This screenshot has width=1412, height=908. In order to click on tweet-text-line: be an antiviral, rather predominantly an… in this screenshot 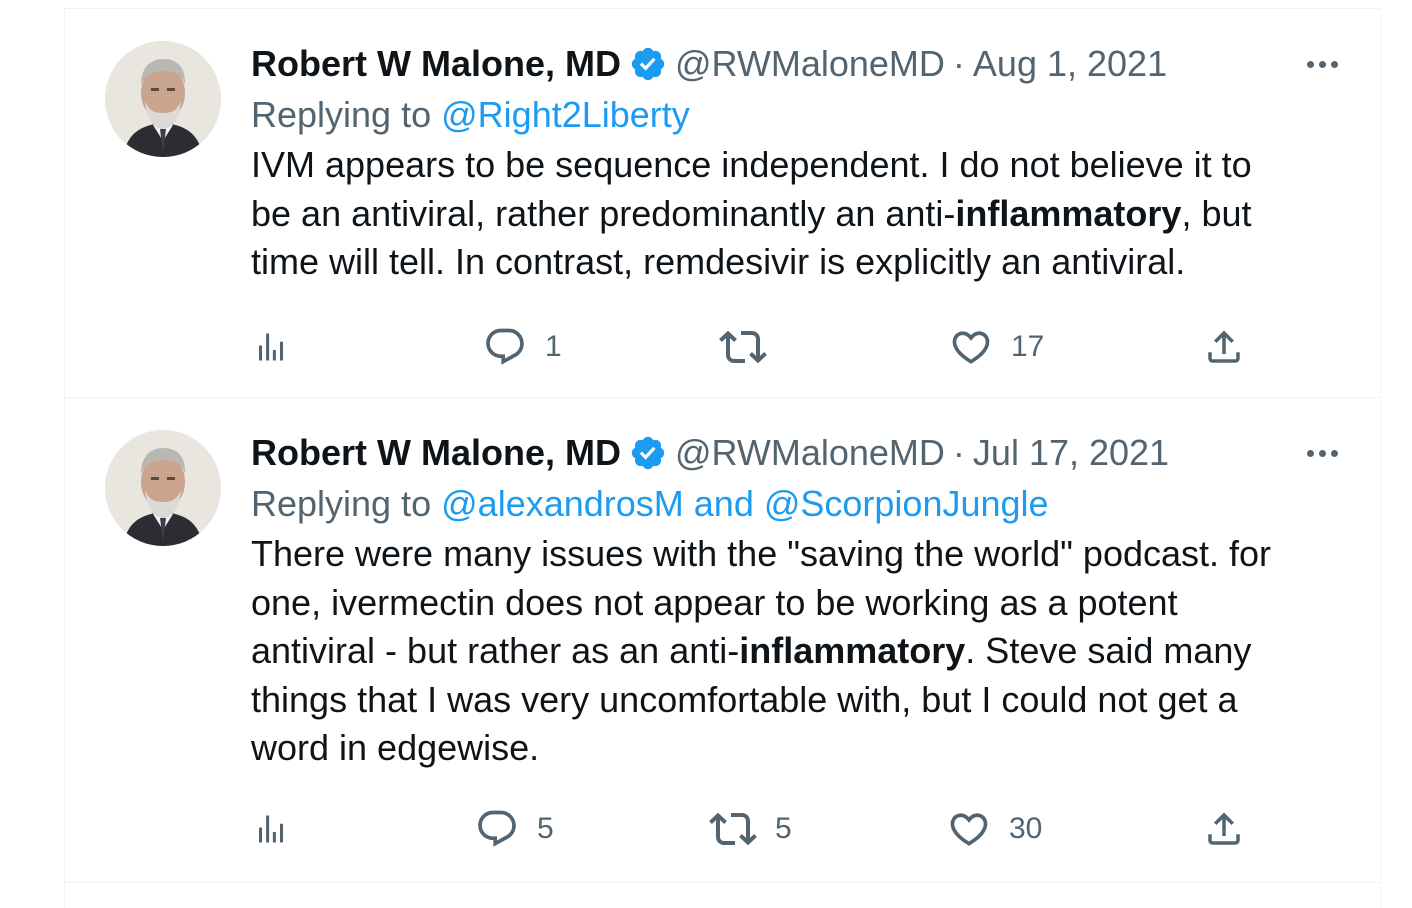, I will do `click(751, 213)`.